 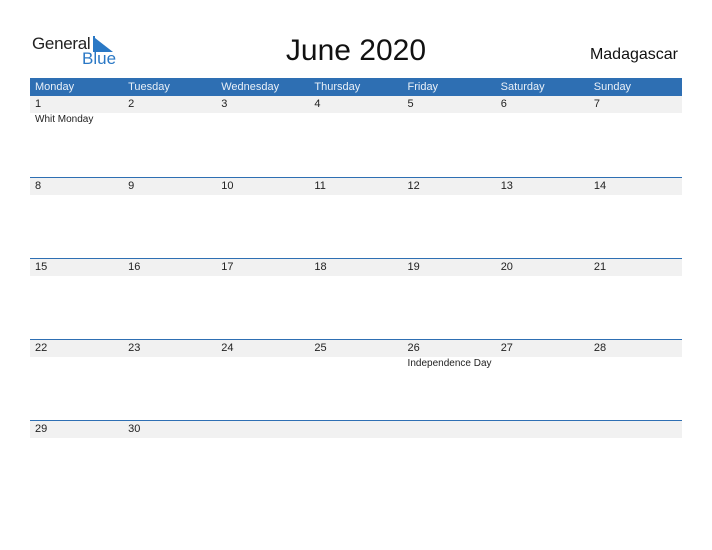 What do you see at coordinates (38, 104) in the screenshot?
I see `day-number: 1` at bounding box center [38, 104].